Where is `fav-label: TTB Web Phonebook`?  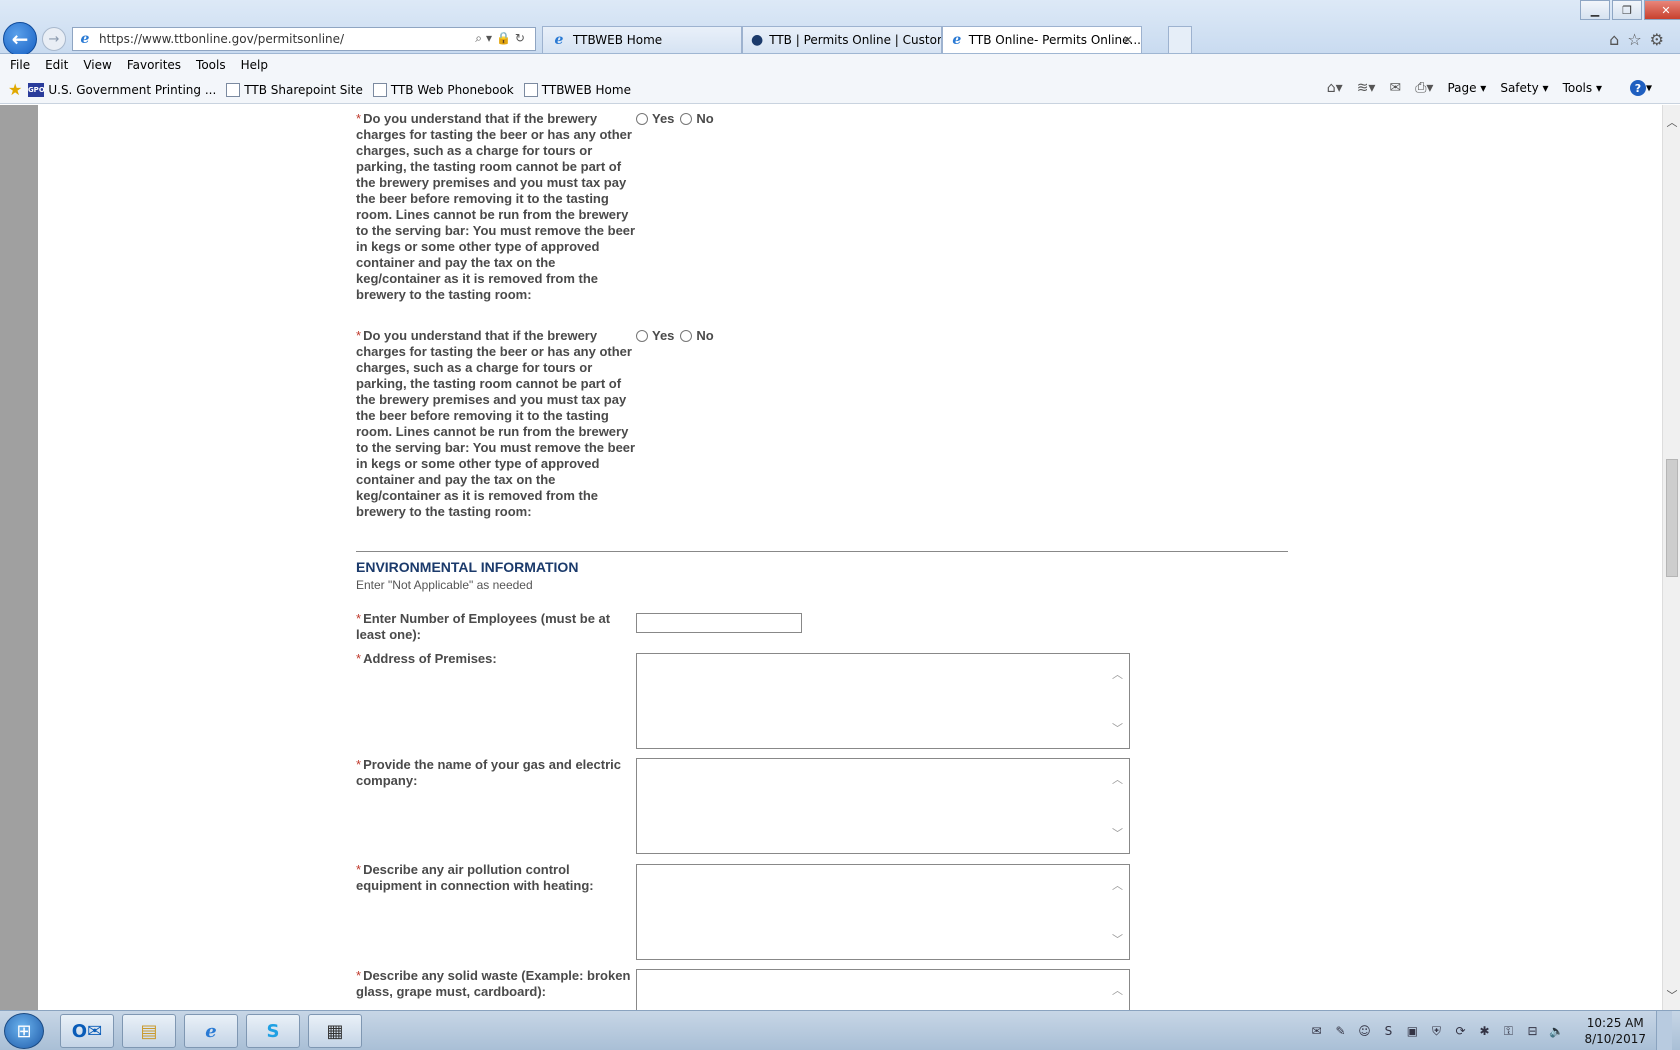 fav-label: TTB Web Phonebook is located at coordinates (452, 89).